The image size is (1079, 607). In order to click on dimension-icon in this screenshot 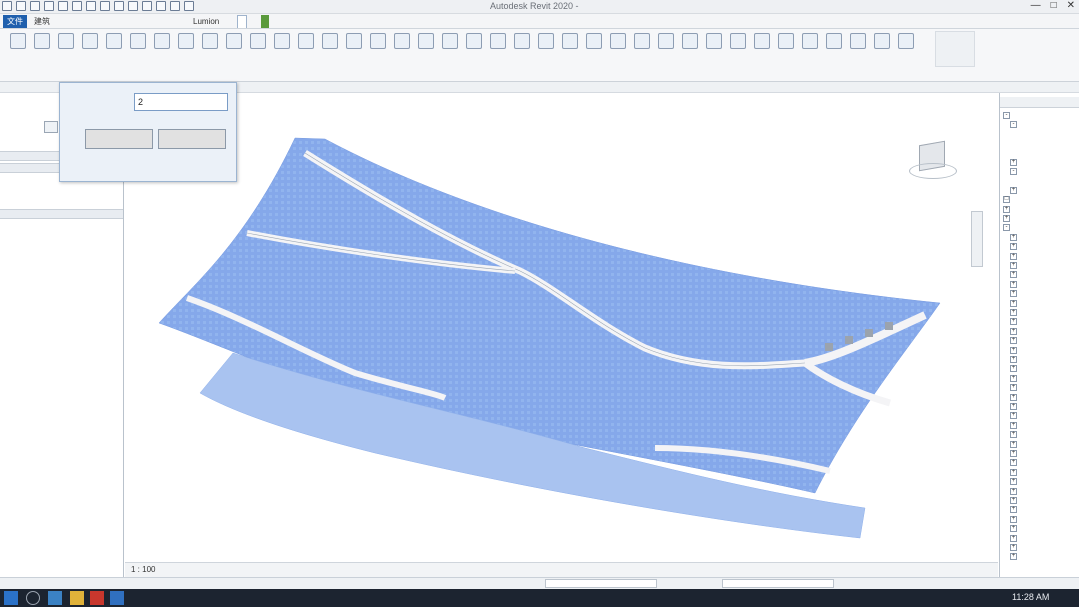, I will do `click(119, 6)`.